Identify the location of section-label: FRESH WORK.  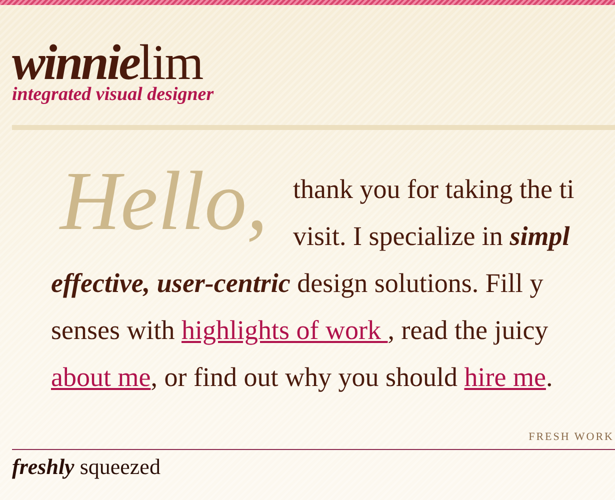
(571, 437).